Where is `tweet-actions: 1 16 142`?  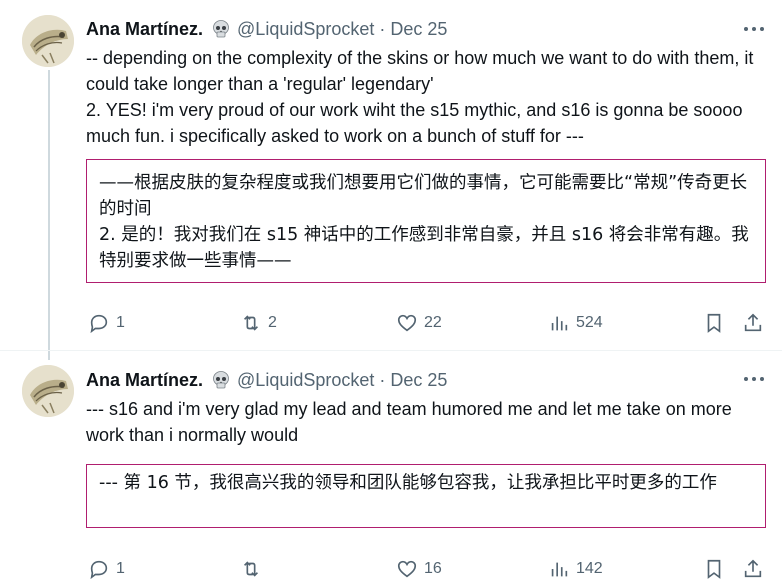
tweet-actions: 1 16 142 is located at coordinates (426, 569).